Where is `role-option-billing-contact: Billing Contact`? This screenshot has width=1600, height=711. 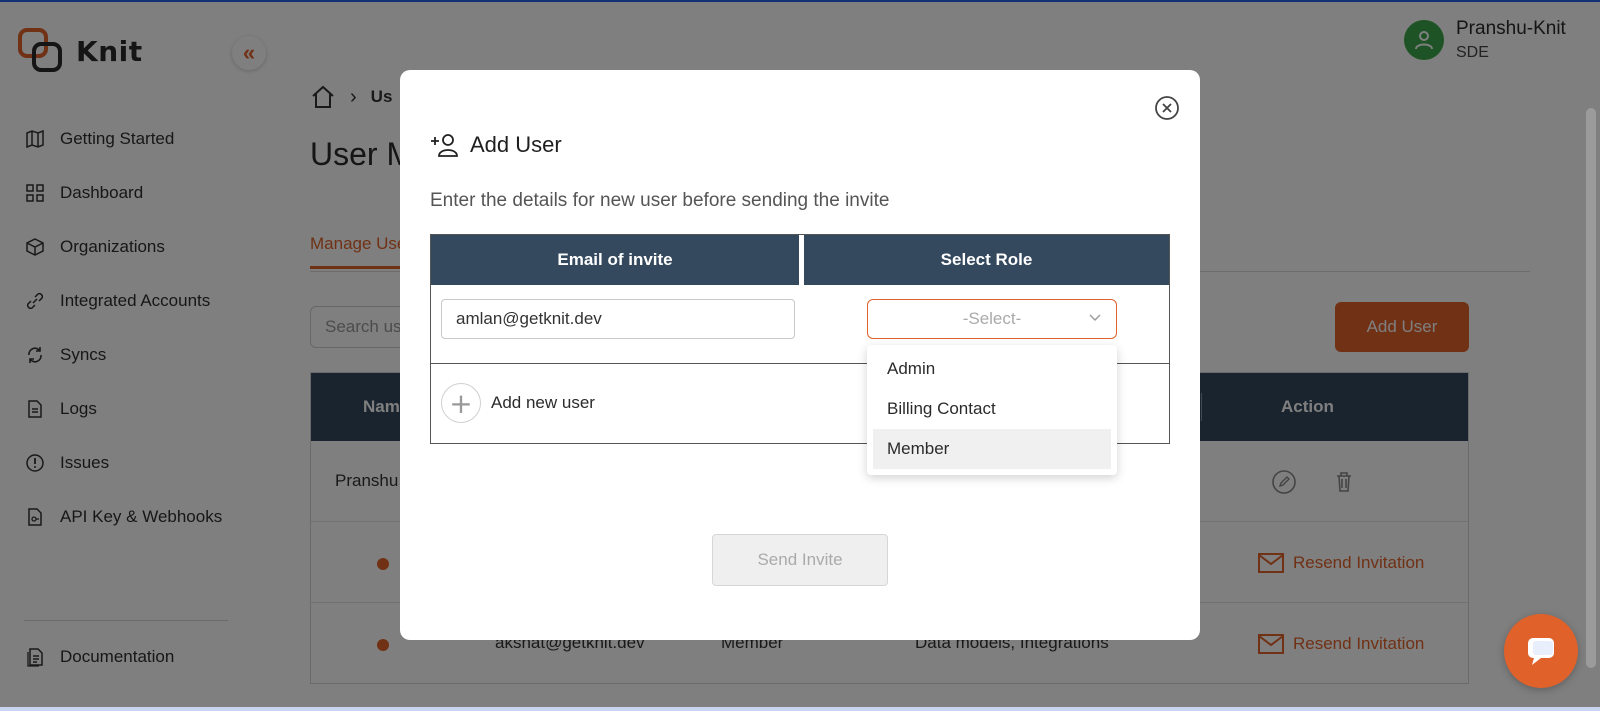
role-option-billing-contact: Billing Contact is located at coordinates (989, 409).